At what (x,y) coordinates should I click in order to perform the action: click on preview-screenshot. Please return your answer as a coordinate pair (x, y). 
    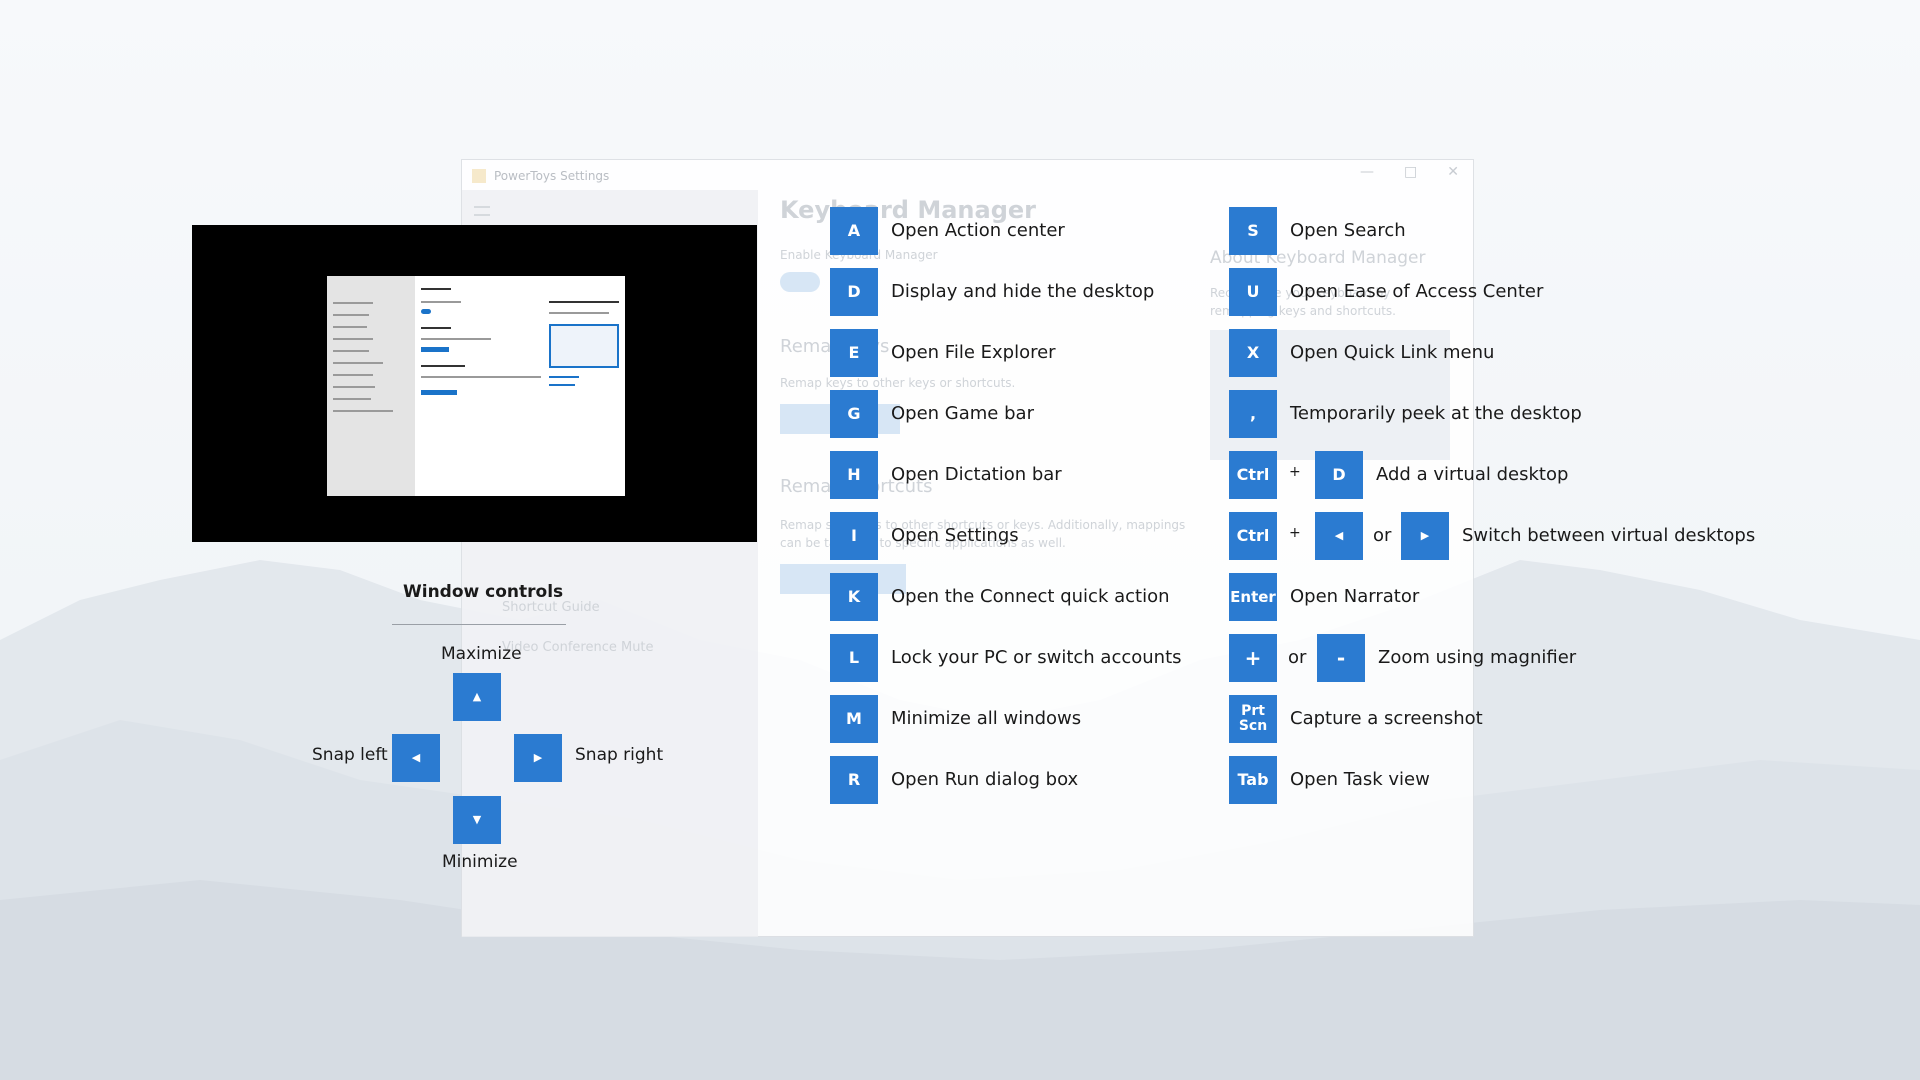
    Looking at the image, I should click on (474, 383).